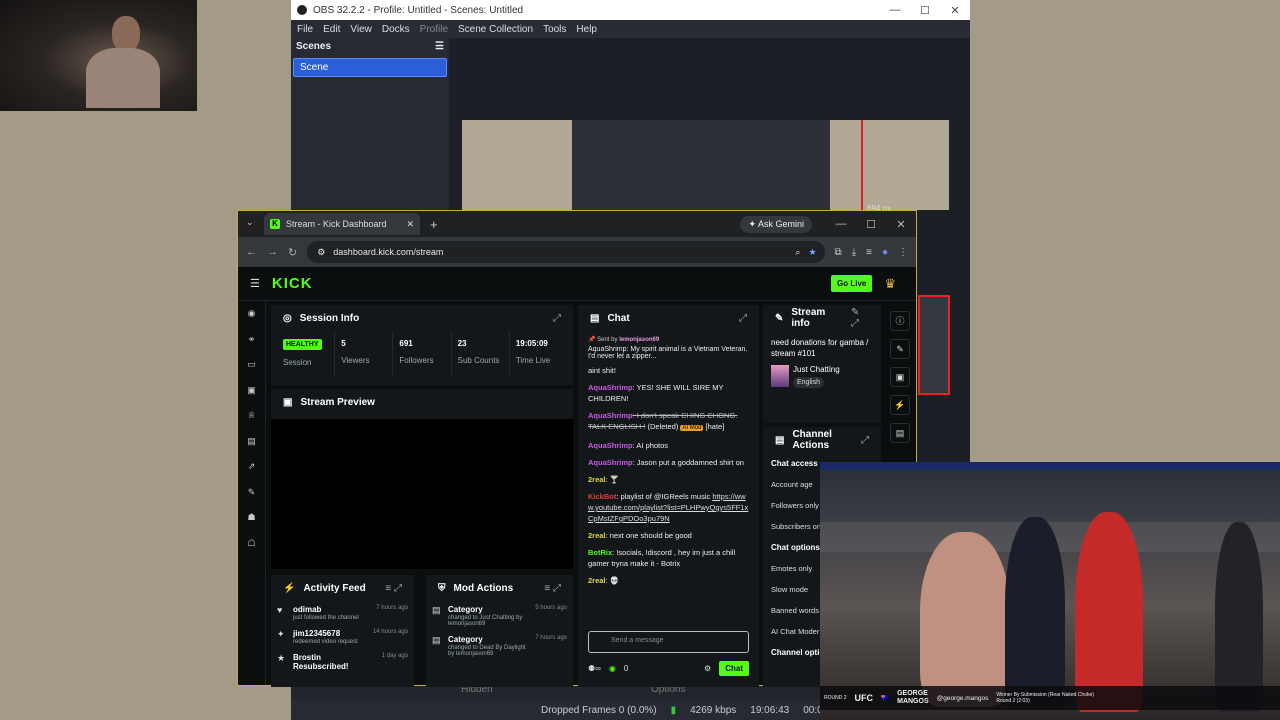 The image size is (1280, 720). What do you see at coordinates (734, 668) in the screenshot?
I see `chat-send-button: Chat` at bounding box center [734, 668].